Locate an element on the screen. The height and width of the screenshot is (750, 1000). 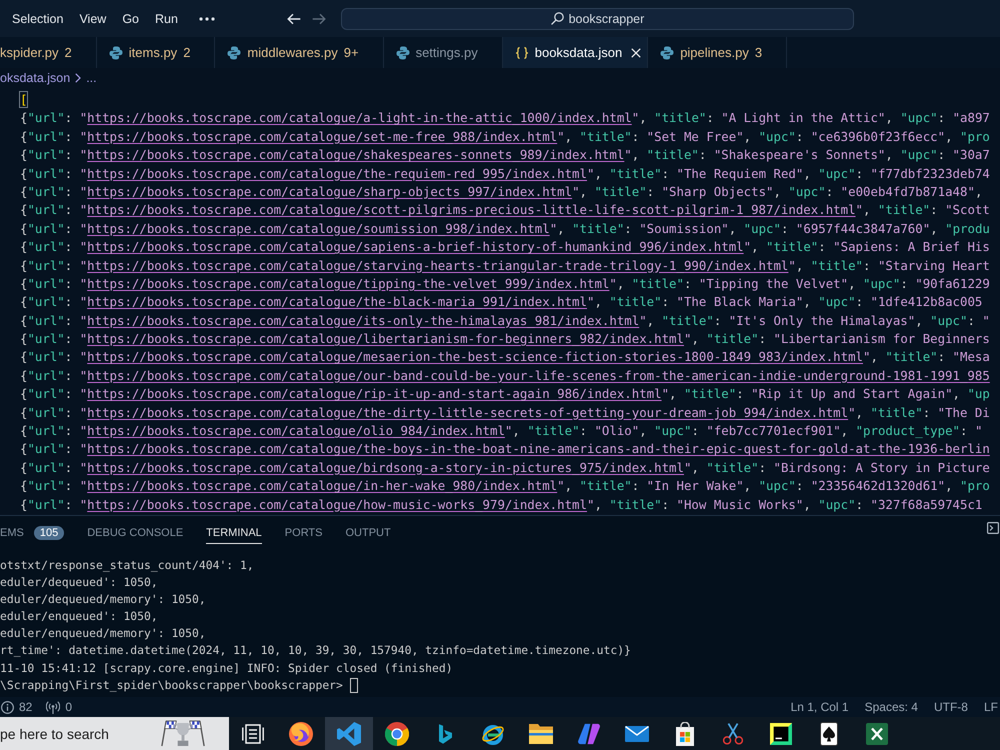
search-field: pe here to search is located at coordinates (114, 733).